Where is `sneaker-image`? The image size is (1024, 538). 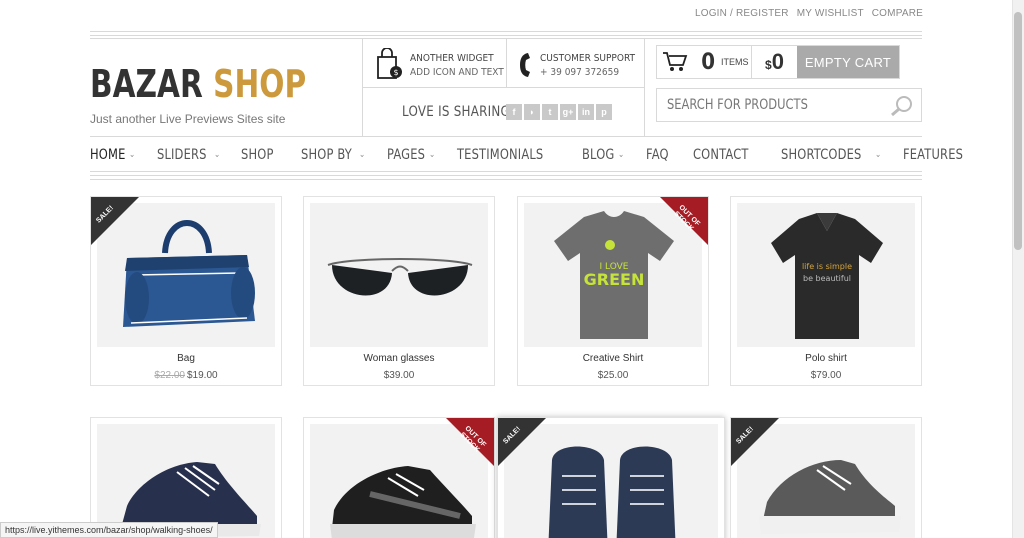 sneaker-image is located at coordinates (190, 500).